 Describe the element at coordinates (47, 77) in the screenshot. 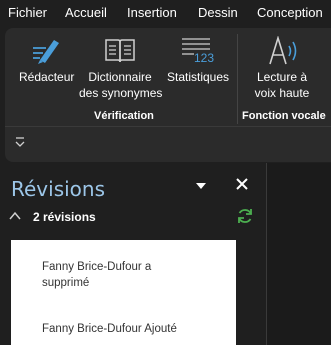

I see `editor-label: Rédacteur` at that location.